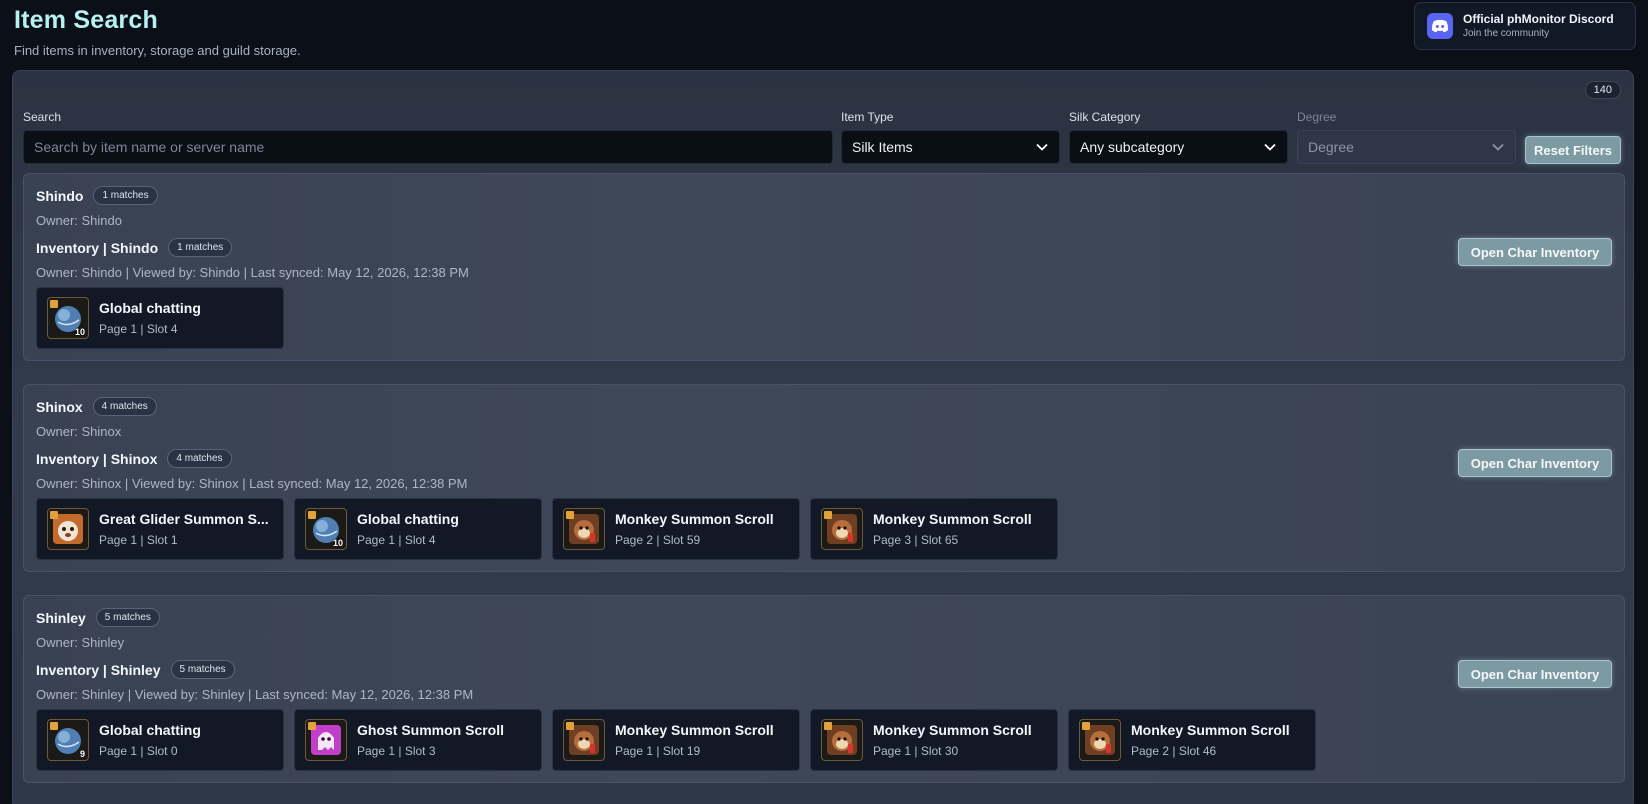 Image resolution: width=1648 pixels, height=804 pixels. Describe the element at coordinates (160, 529) in the screenshot. I see `item-tile: Great Glider Summon S... Page 1 | Slot 1` at that location.